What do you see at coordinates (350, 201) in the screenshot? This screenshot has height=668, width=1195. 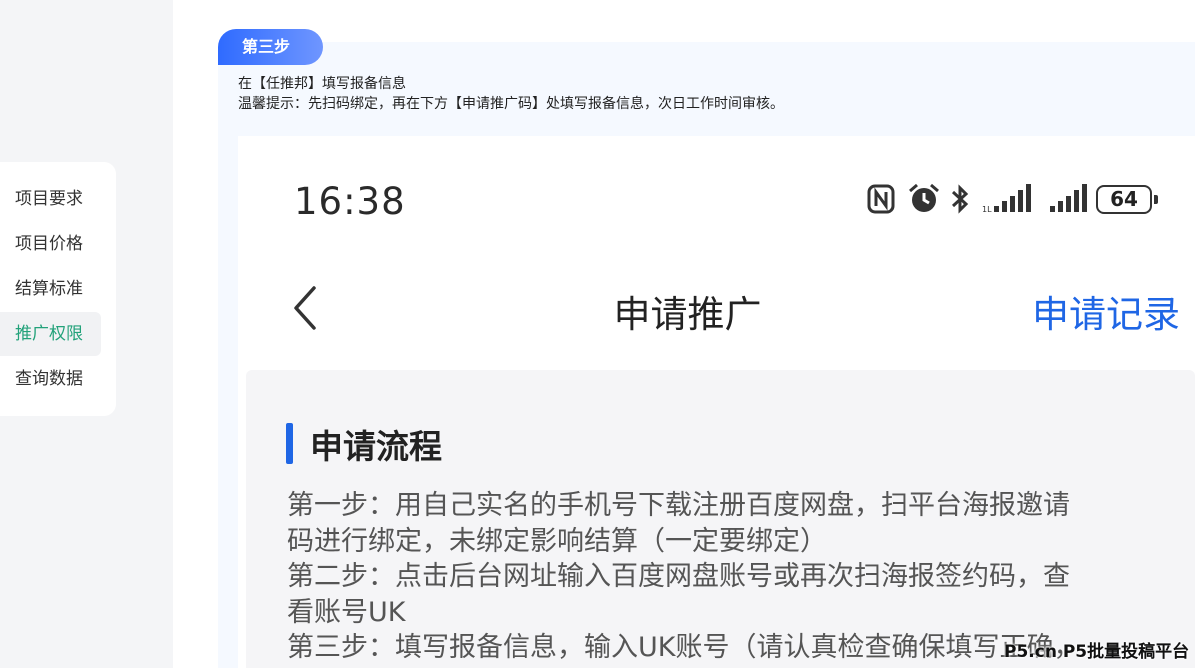 I see `status-time: 16:38` at bounding box center [350, 201].